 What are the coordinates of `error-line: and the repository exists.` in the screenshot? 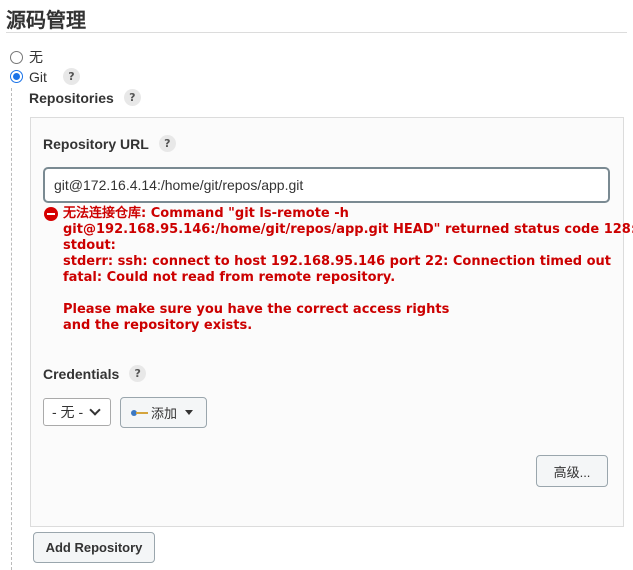 It's located at (158, 325).